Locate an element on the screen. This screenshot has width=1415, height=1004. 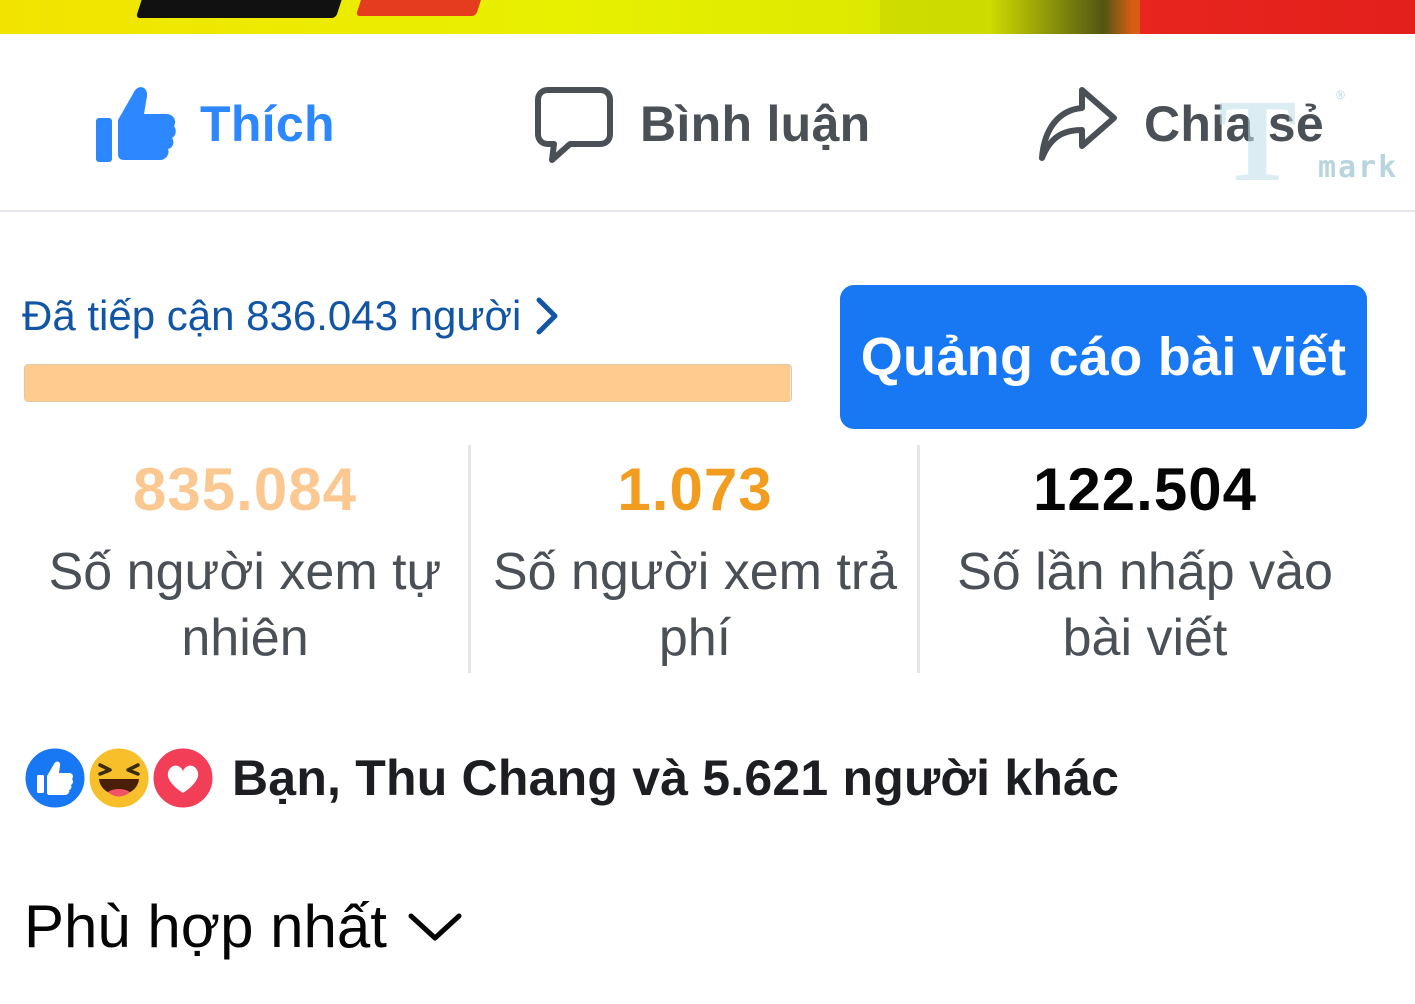
reach-progress-bar is located at coordinates (408, 383).